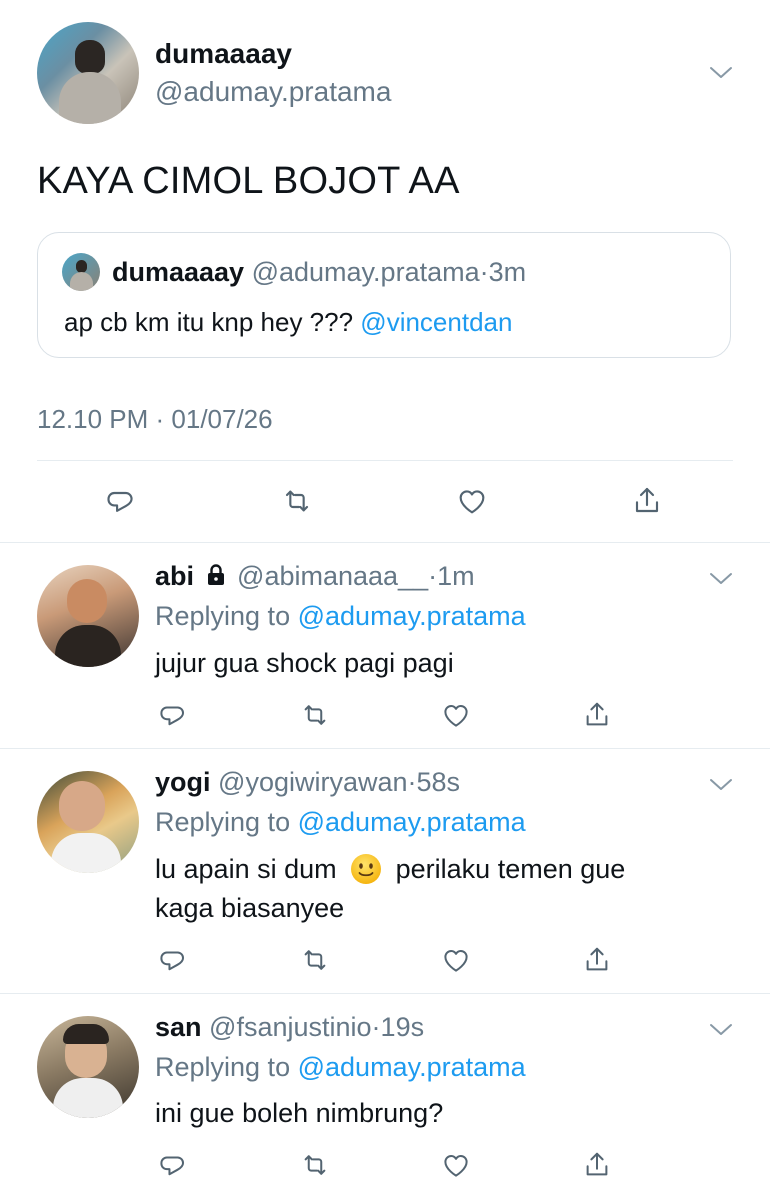 This screenshot has height=1200, width=770. What do you see at coordinates (438, 782) in the screenshot?
I see `time: 58s` at bounding box center [438, 782].